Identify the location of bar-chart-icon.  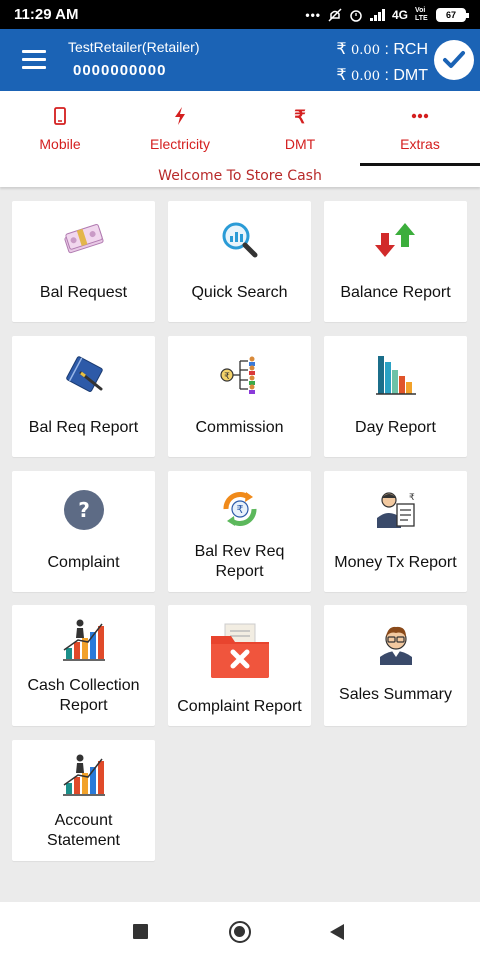
(395, 375).